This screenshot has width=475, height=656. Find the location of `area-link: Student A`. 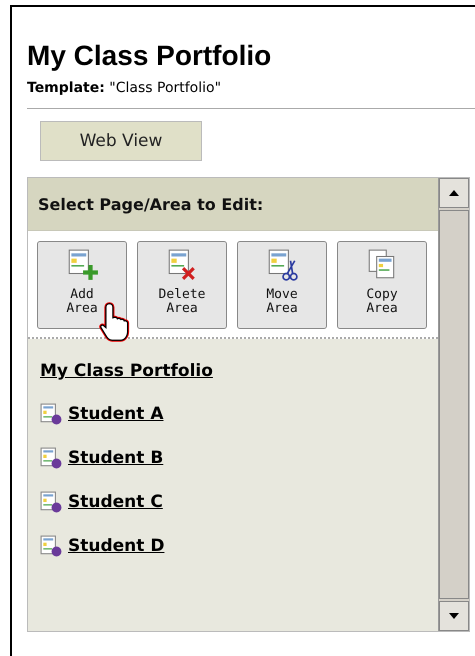

area-link: Student A is located at coordinates (116, 414).